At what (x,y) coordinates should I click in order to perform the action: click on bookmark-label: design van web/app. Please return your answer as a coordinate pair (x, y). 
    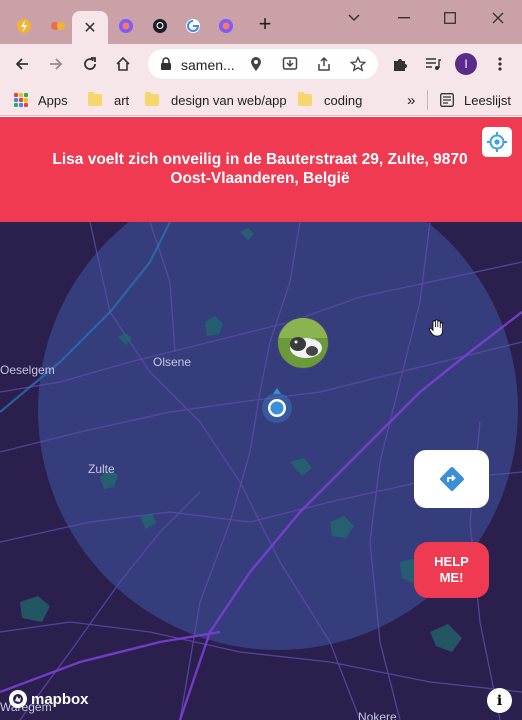
    Looking at the image, I should click on (229, 100).